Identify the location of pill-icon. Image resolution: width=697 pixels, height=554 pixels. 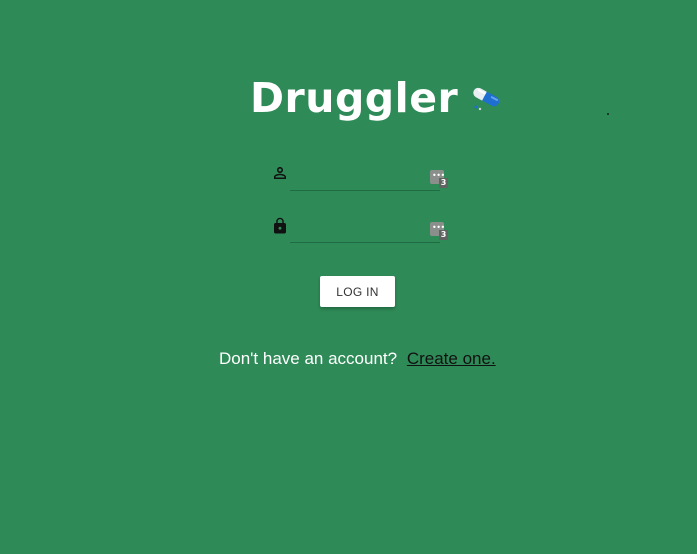
(486, 99).